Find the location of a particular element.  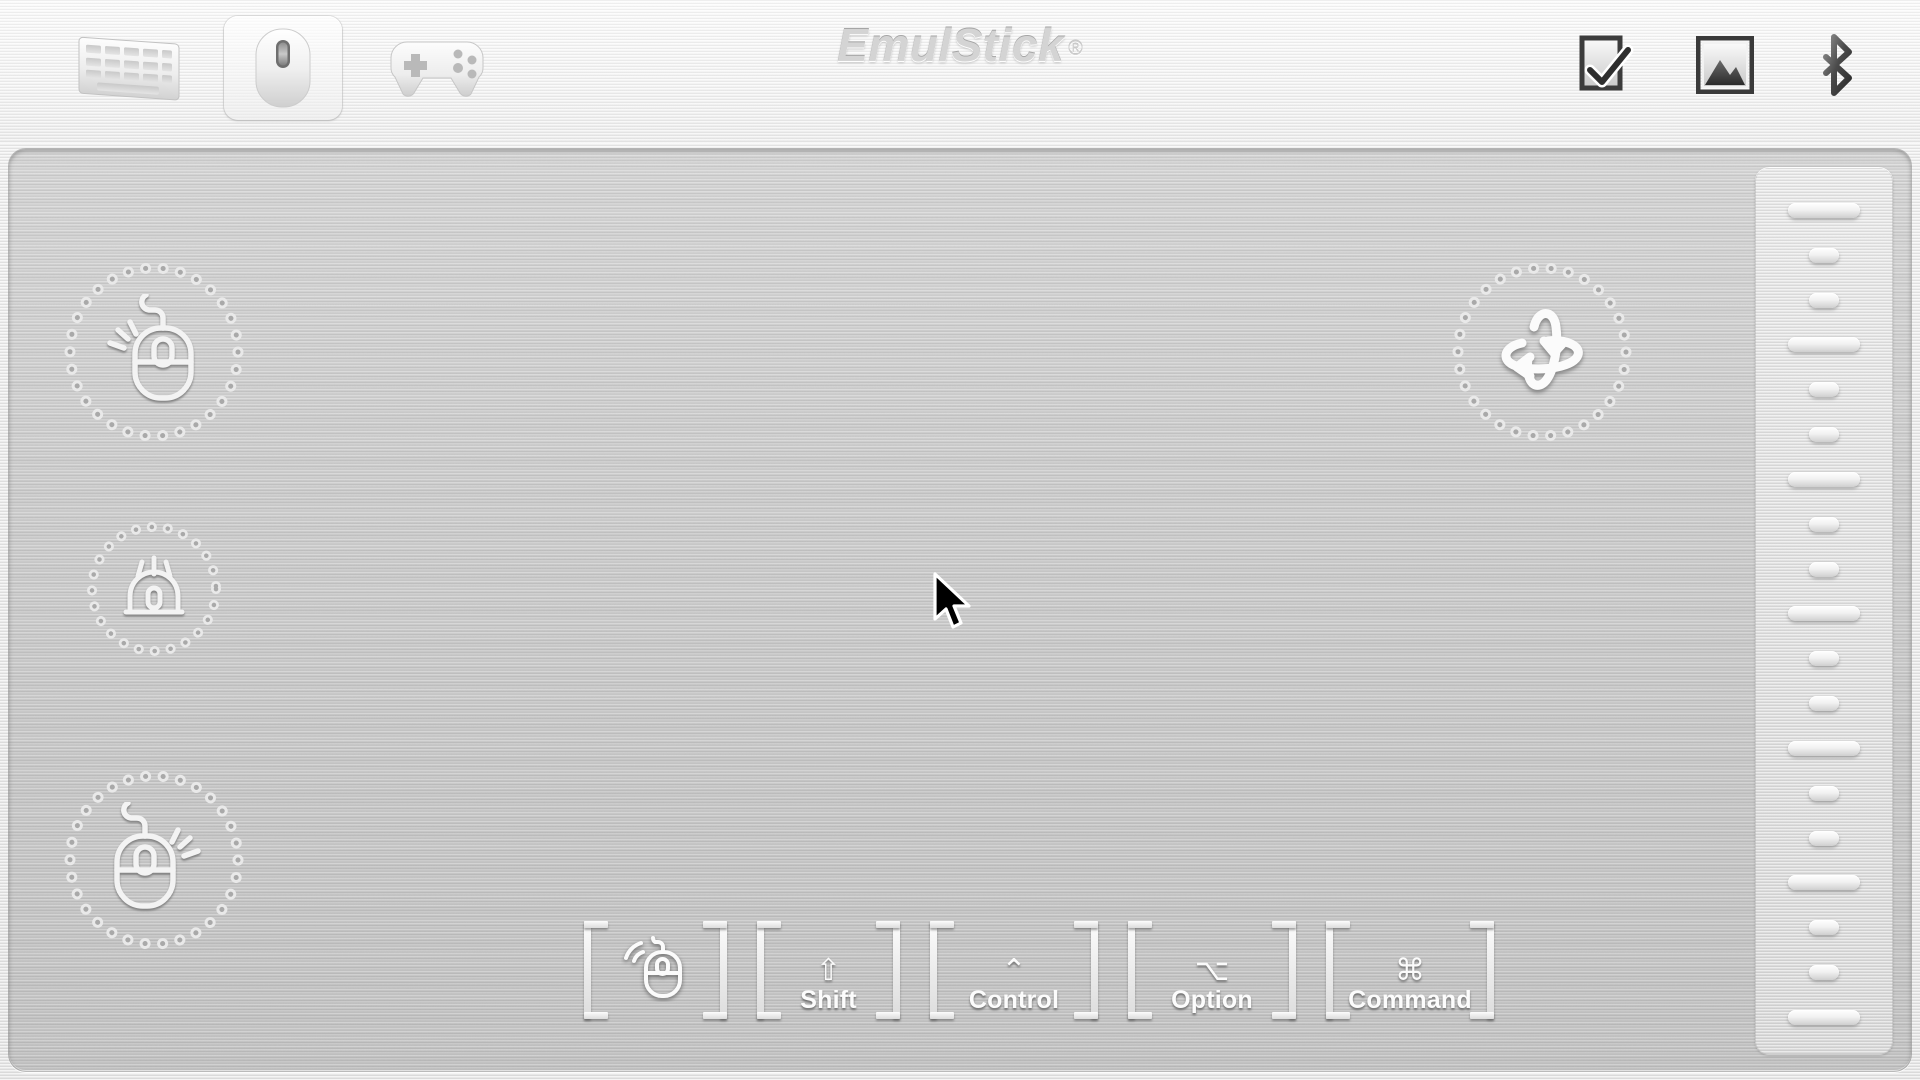

modifier-label: Option is located at coordinates (1212, 1000).